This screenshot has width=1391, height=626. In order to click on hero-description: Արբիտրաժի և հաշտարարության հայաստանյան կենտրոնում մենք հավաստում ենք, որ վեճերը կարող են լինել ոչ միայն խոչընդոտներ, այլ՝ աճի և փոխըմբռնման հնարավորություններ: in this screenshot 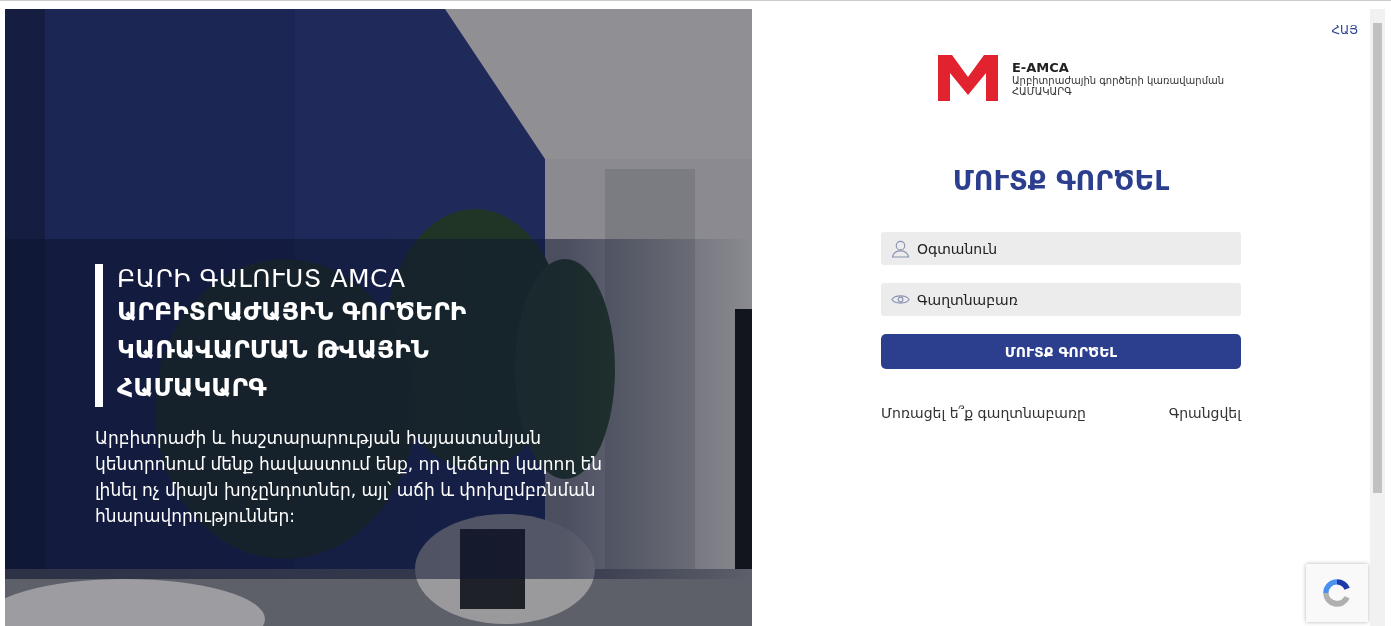, I will do `click(349, 477)`.